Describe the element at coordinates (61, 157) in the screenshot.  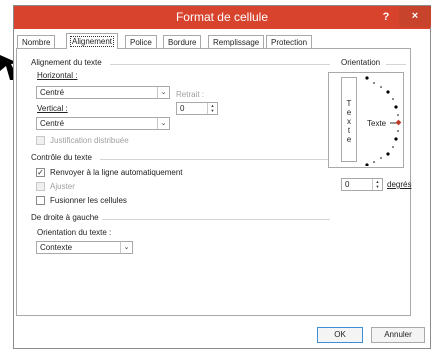
I see `text-control-section-title: Contrôle du texte` at that location.